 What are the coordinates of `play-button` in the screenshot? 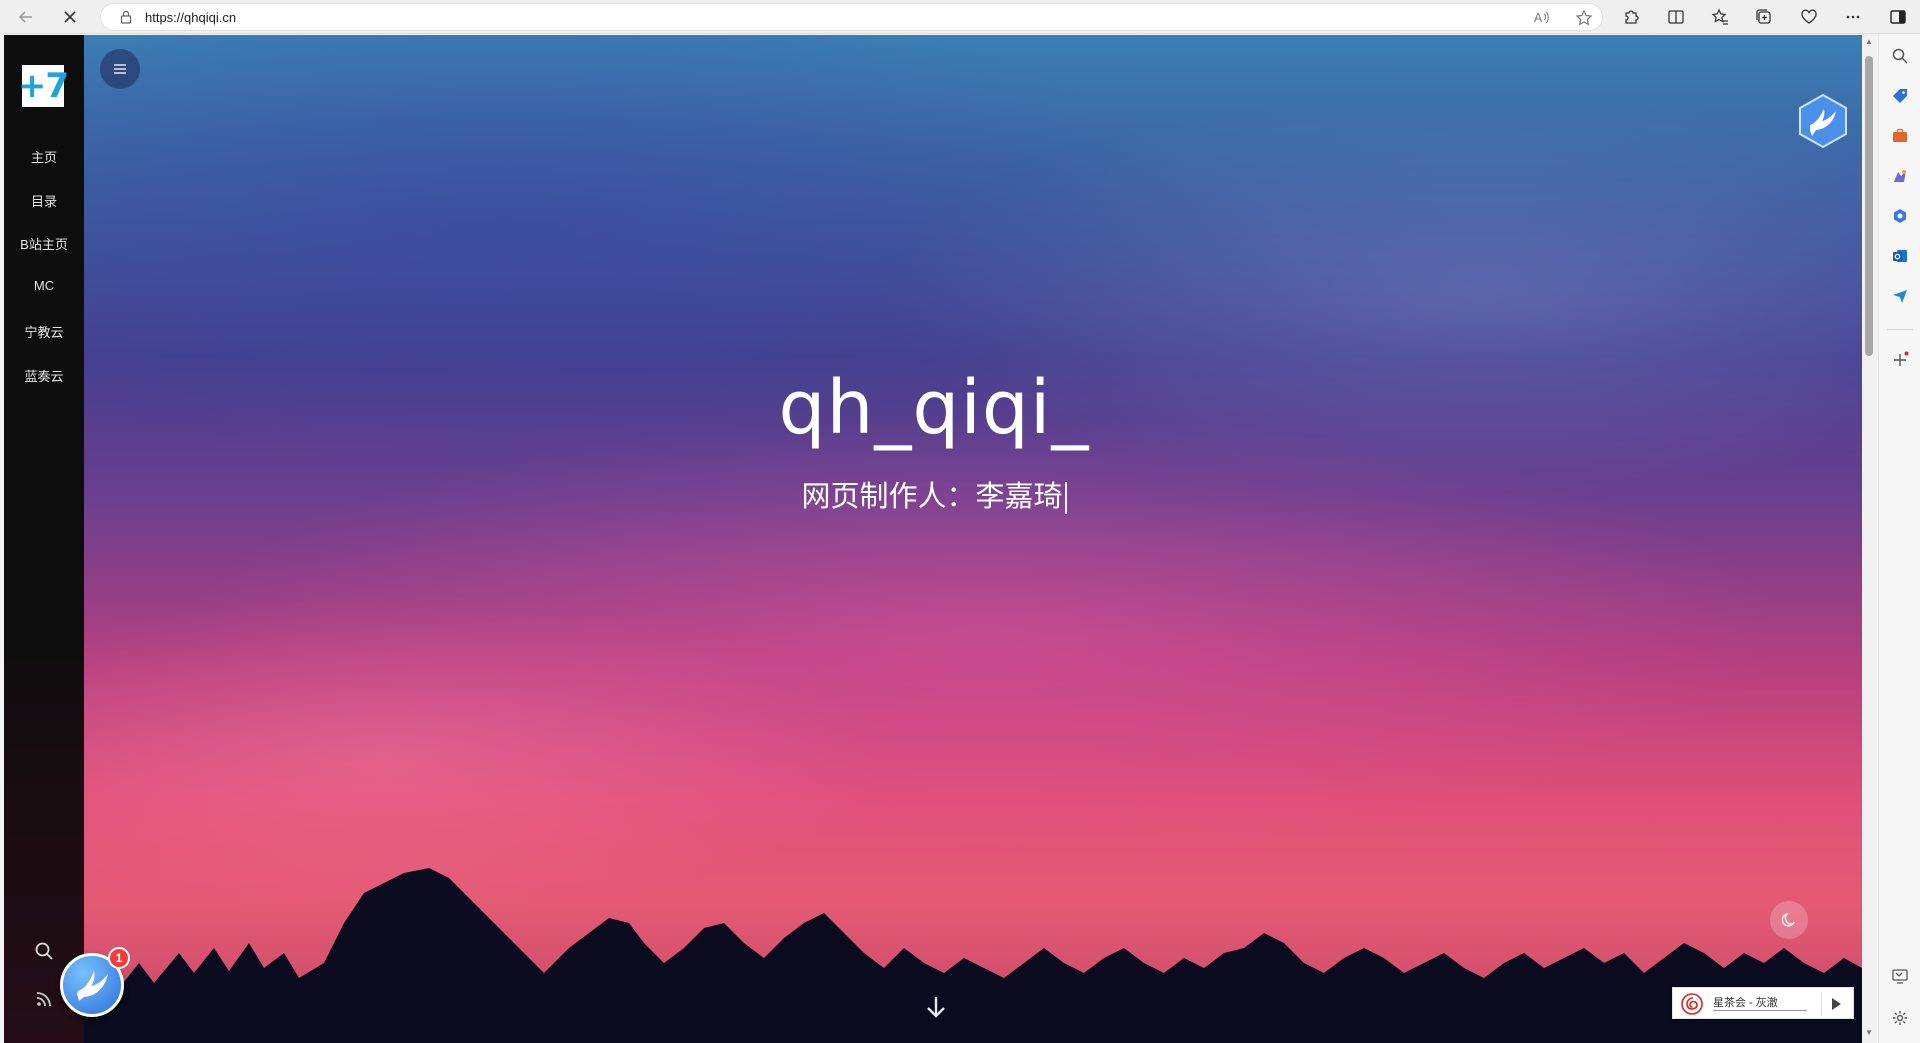 It's located at (1835, 1004).